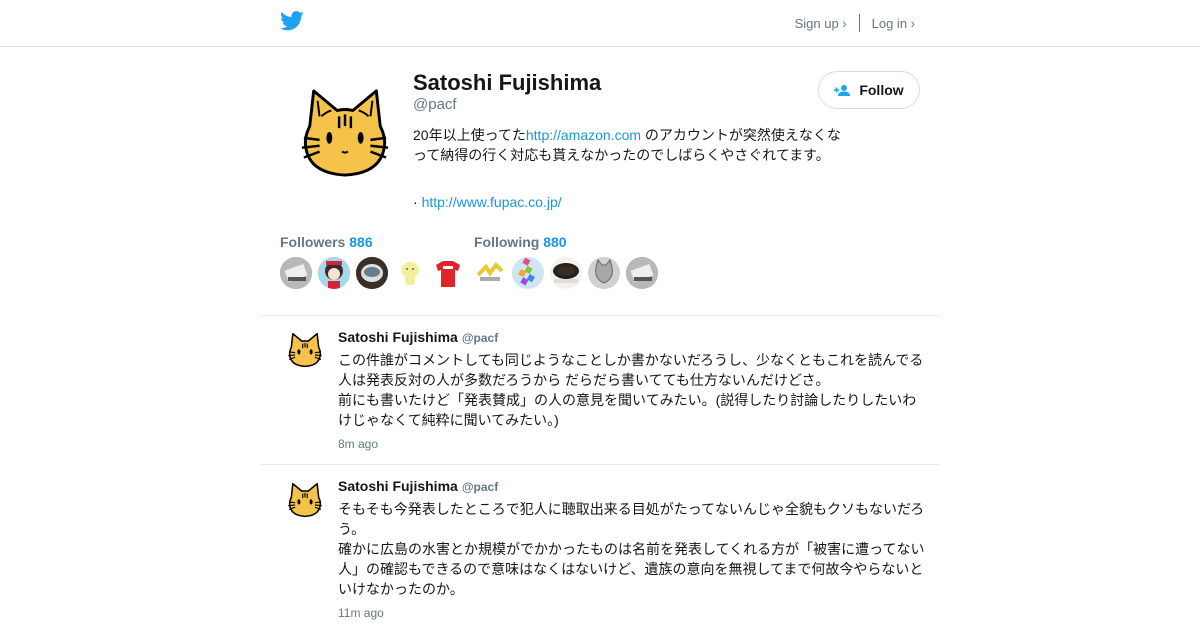 The width and height of the screenshot is (1200, 630). I want to click on followers-avatars, so click(375, 273).